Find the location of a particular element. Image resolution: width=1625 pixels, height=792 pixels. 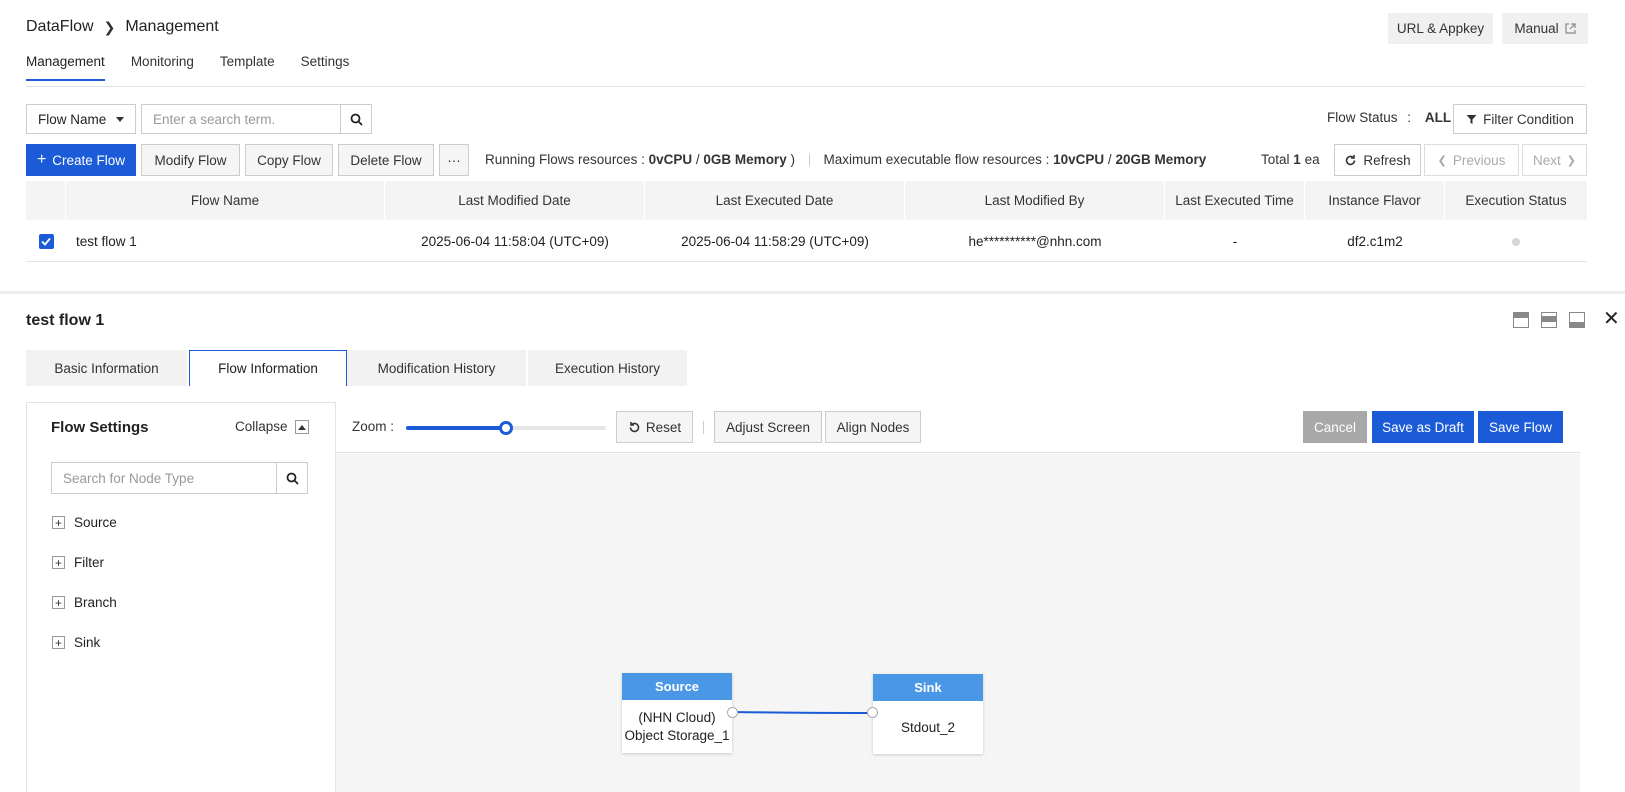

create-flow-label: Create Flow is located at coordinates (89, 160).